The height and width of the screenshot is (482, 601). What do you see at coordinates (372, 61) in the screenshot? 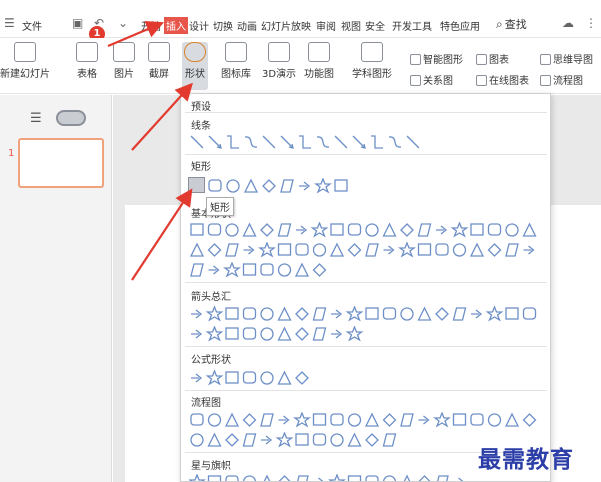
I see `subject-shape-button: 学科图形` at bounding box center [372, 61].